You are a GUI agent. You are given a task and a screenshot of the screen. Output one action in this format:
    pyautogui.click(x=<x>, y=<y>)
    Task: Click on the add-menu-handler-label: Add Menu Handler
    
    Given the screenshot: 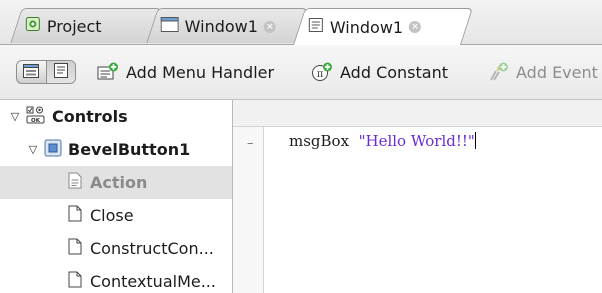 What is the action you would take?
    pyautogui.click(x=200, y=72)
    